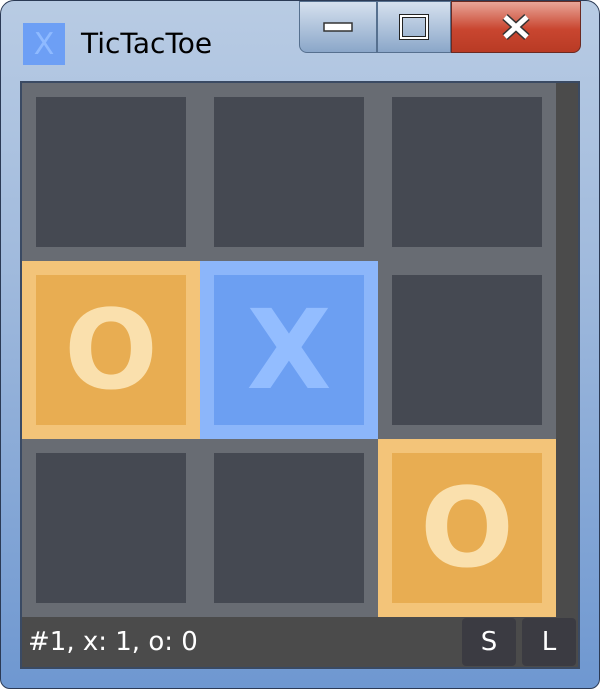 This screenshot has height=689, width=600. I want to click on maximize-button, so click(414, 27).